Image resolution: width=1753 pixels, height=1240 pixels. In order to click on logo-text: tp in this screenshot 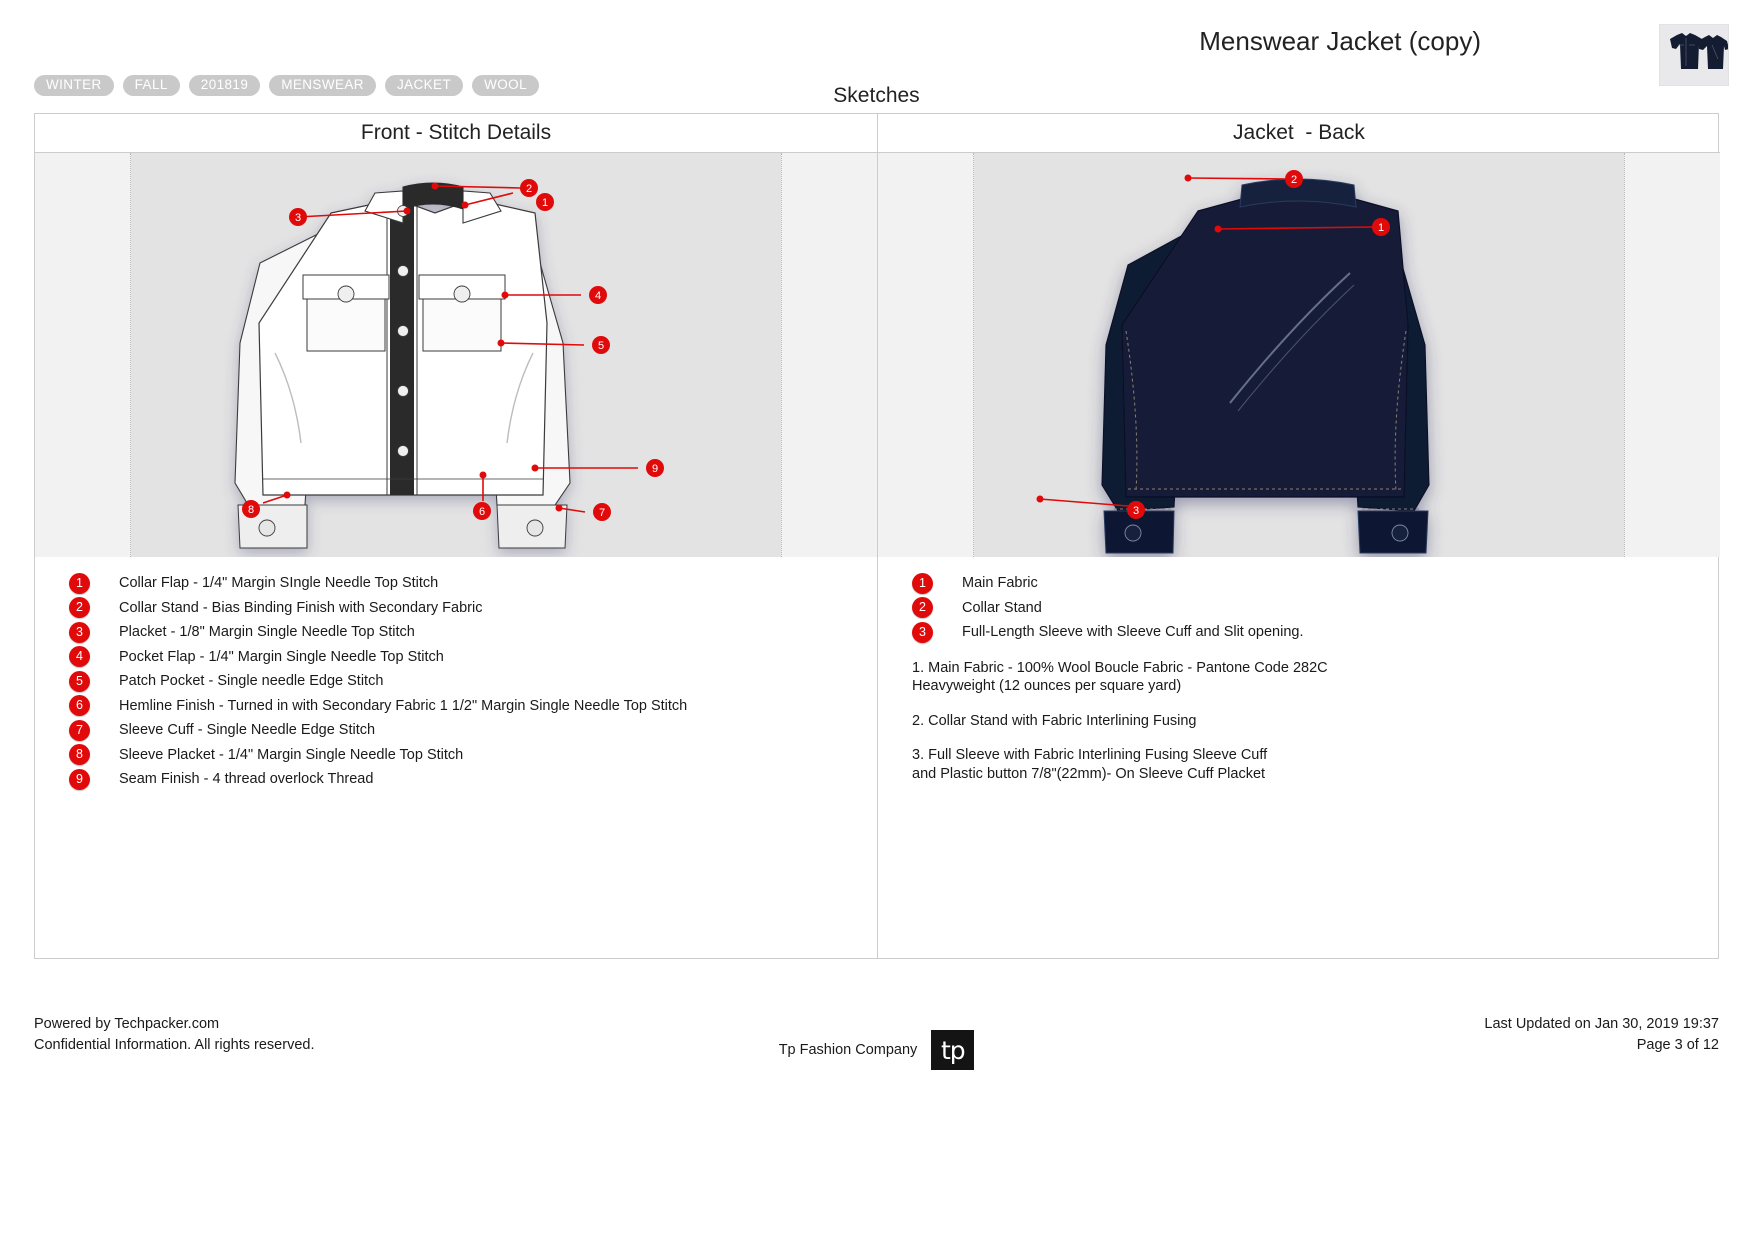, I will do `click(953, 1050)`.